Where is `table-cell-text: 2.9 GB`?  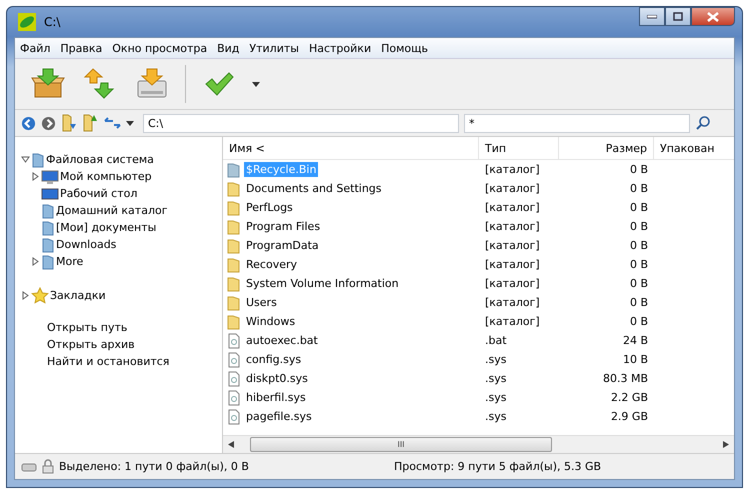
table-cell-text: 2.9 GB is located at coordinates (629, 416).